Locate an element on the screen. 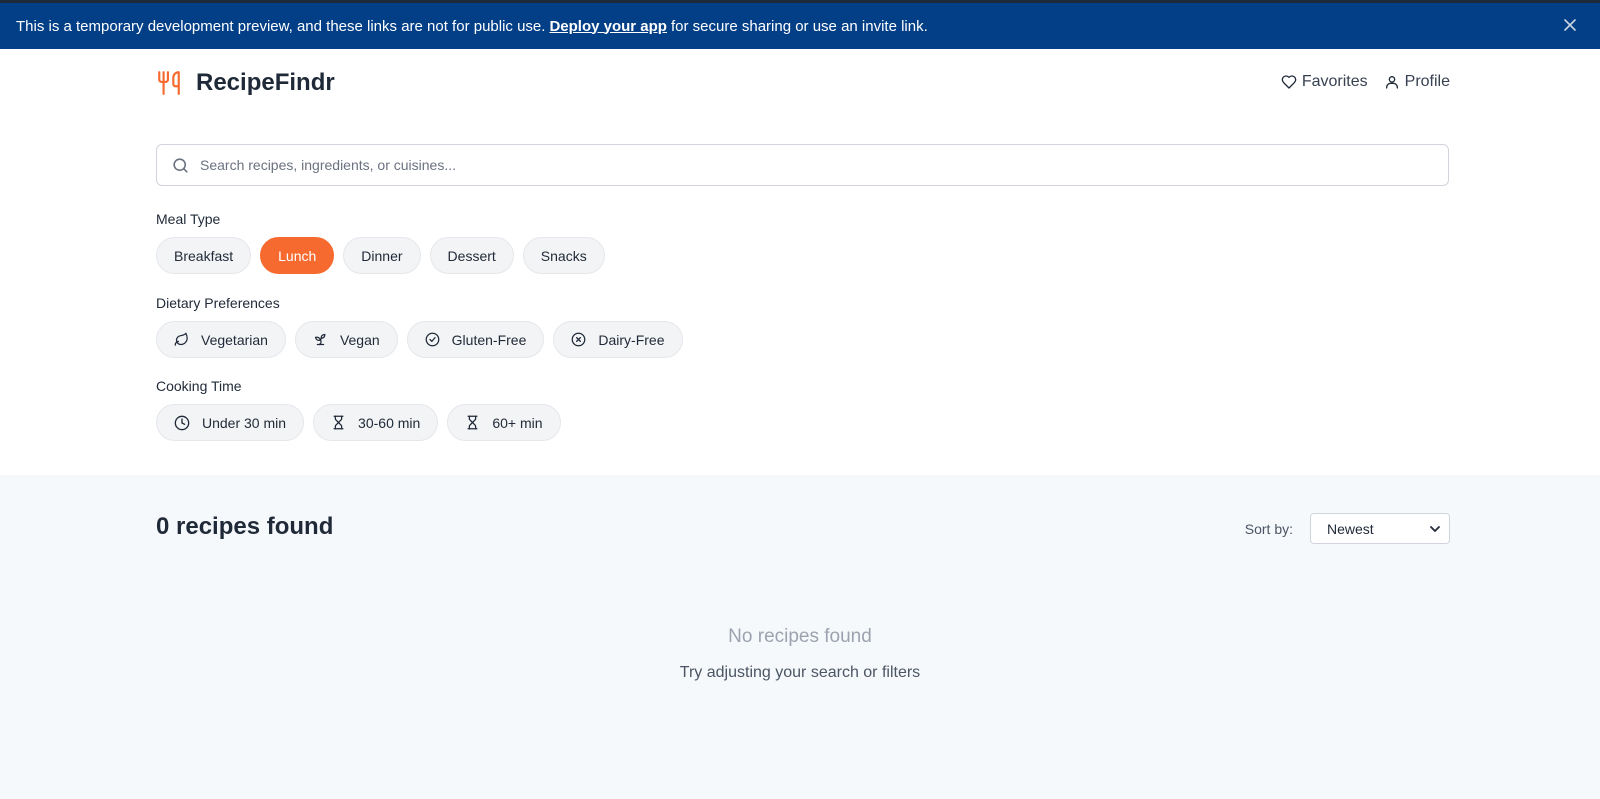 The image size is (1600, 799). chip-label: 60+ min is located at coordinates (517, 422).